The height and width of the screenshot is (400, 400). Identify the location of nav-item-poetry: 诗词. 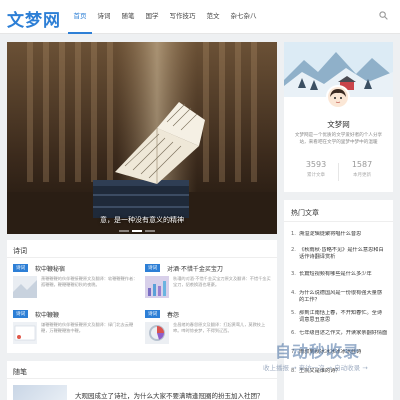
(104, 17).